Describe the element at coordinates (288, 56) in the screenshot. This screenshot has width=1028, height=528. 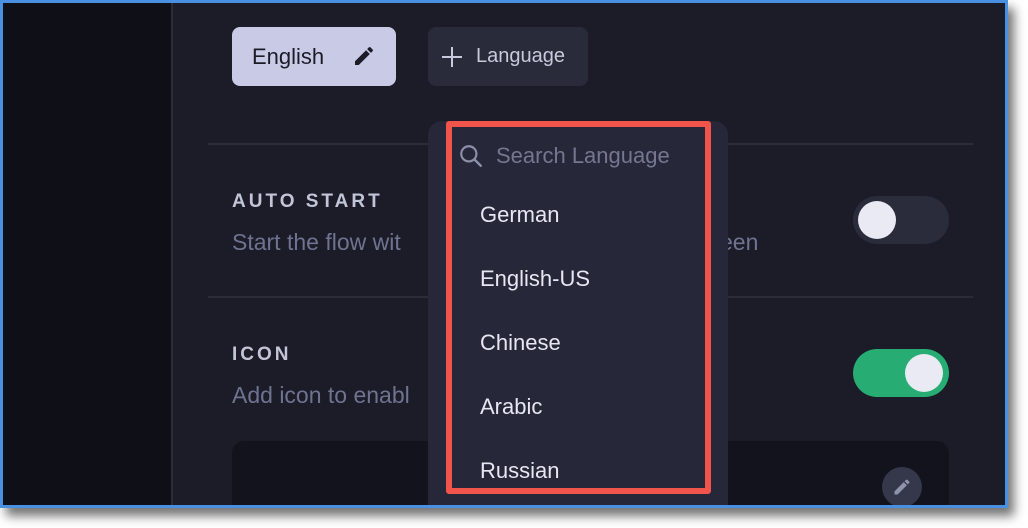
I see `language-chip-label: English` at that location.